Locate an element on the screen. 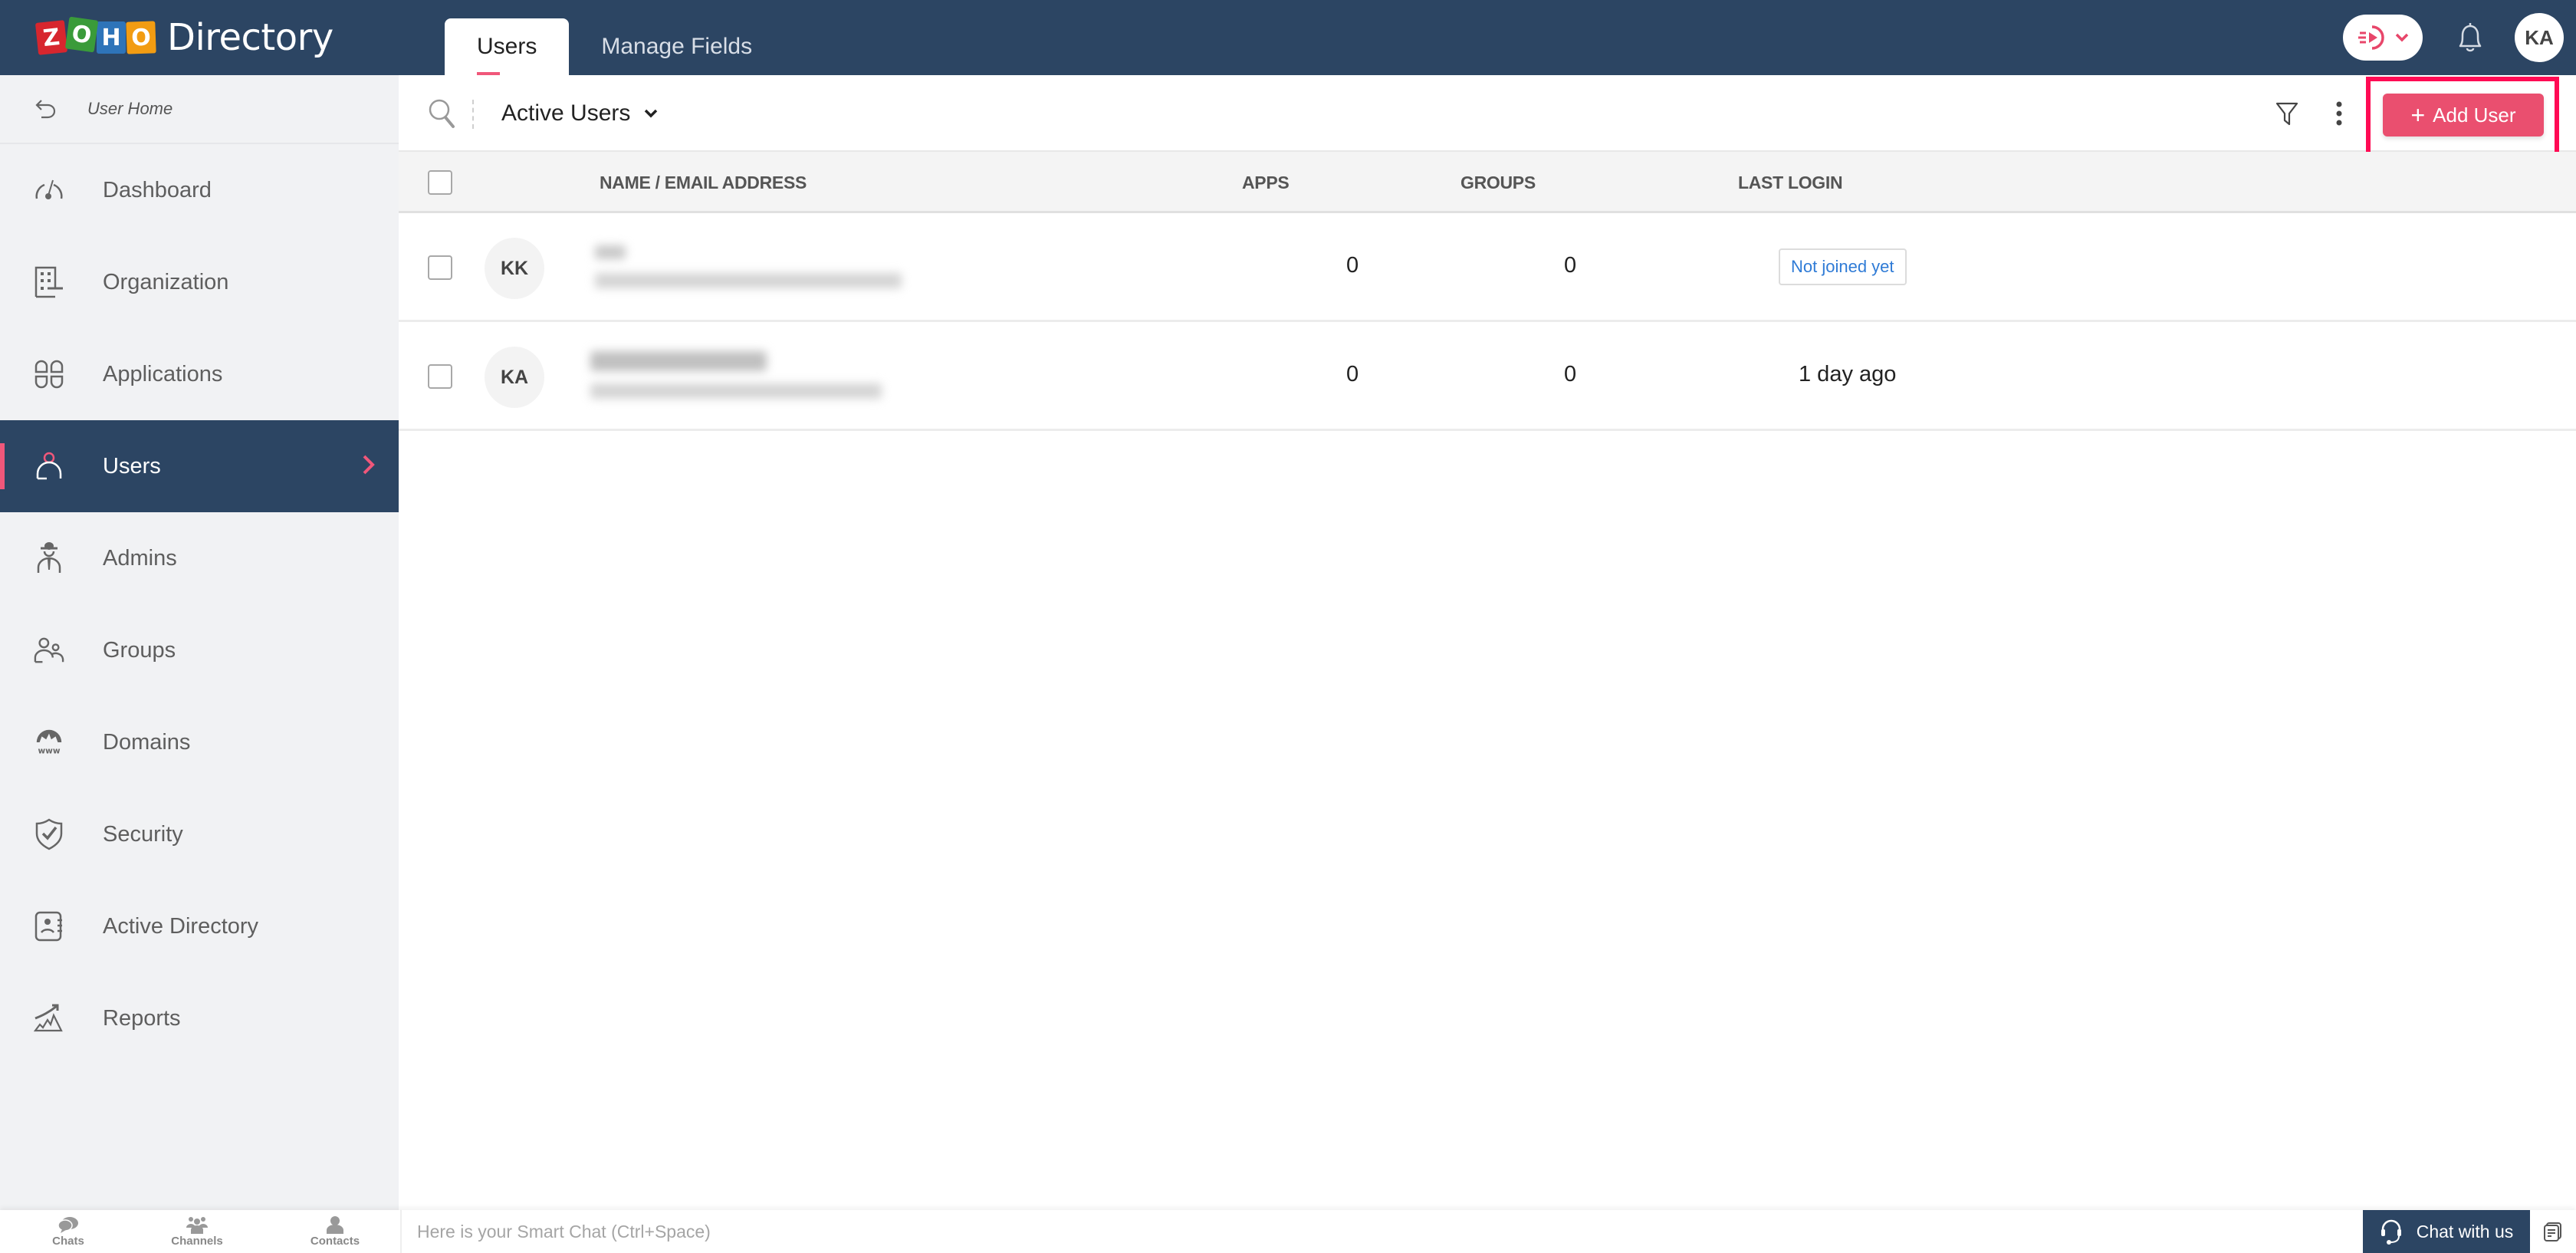  select-all-cell is located at coordinates (440, 182).